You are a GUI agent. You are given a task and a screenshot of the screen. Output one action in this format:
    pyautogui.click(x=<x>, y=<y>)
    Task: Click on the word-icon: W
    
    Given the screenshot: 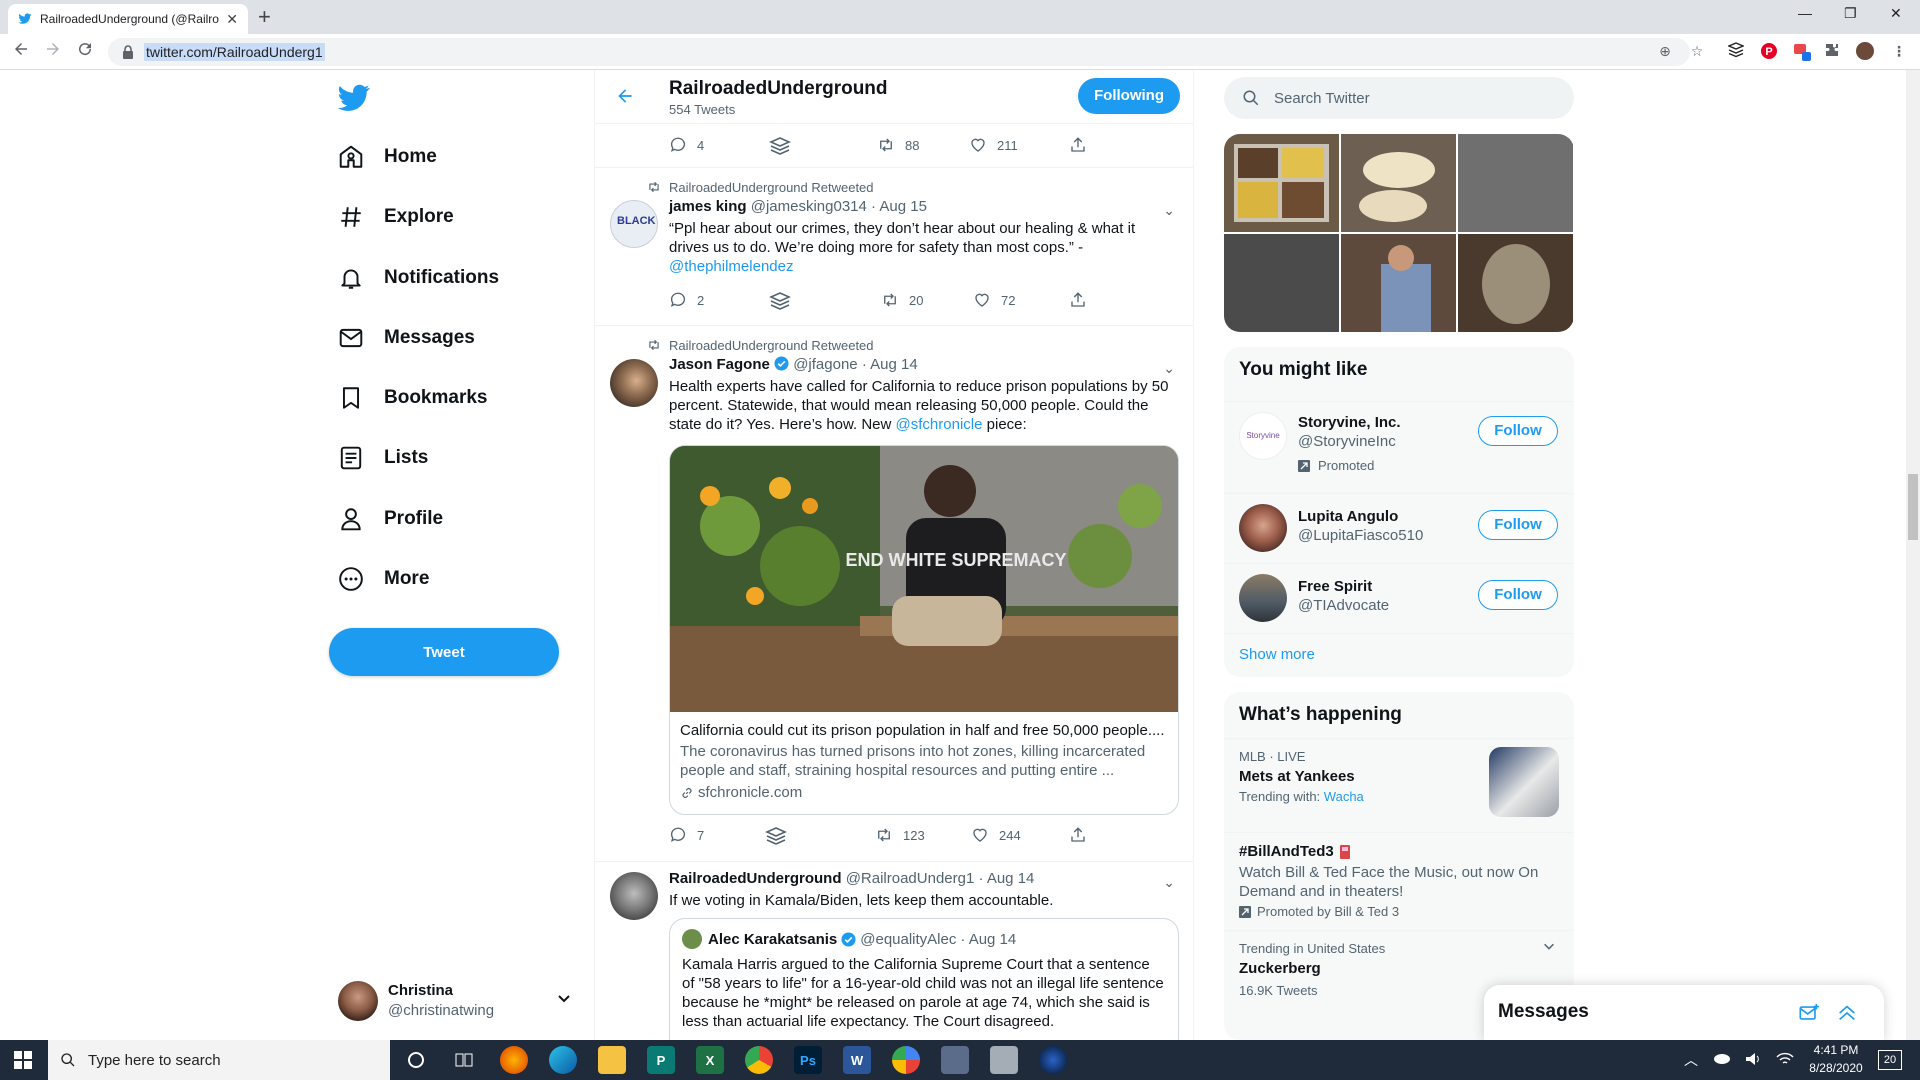 What is the action you would take?
    pyautogui.click(x=857, y=1060)
    